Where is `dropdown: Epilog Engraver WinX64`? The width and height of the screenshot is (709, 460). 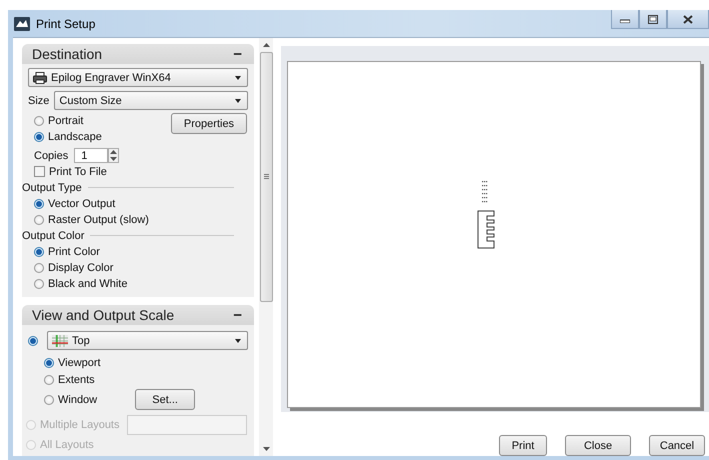
dropdown: Epilog Engraver WinX64 is located at coordinates (138, 77).